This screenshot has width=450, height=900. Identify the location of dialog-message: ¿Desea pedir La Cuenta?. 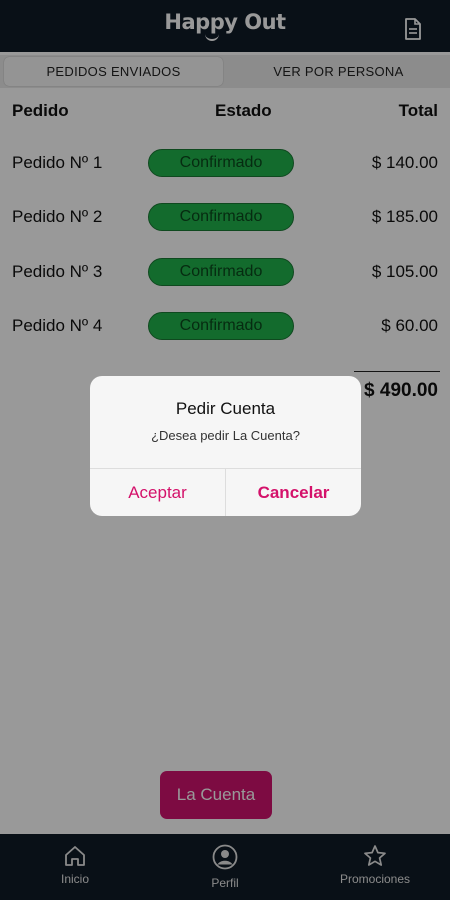
(225, 435).